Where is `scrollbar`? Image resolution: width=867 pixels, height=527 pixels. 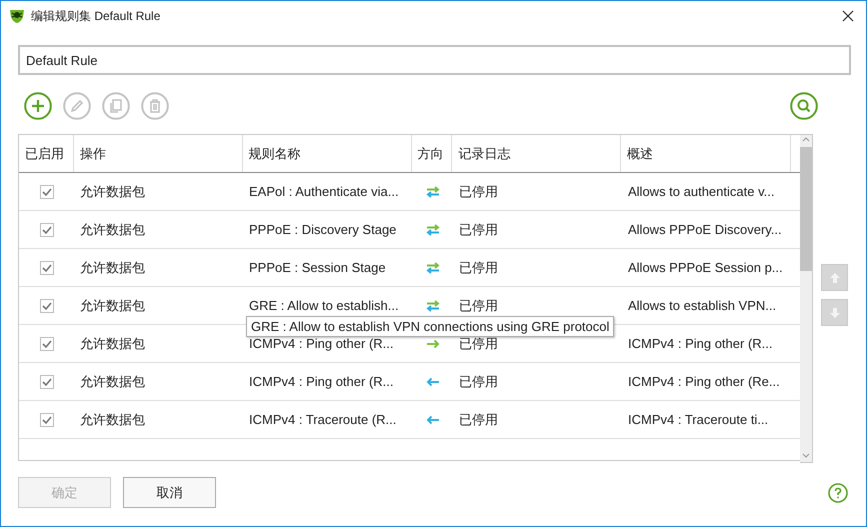 scrollbar is located at coordinates (806, 298).